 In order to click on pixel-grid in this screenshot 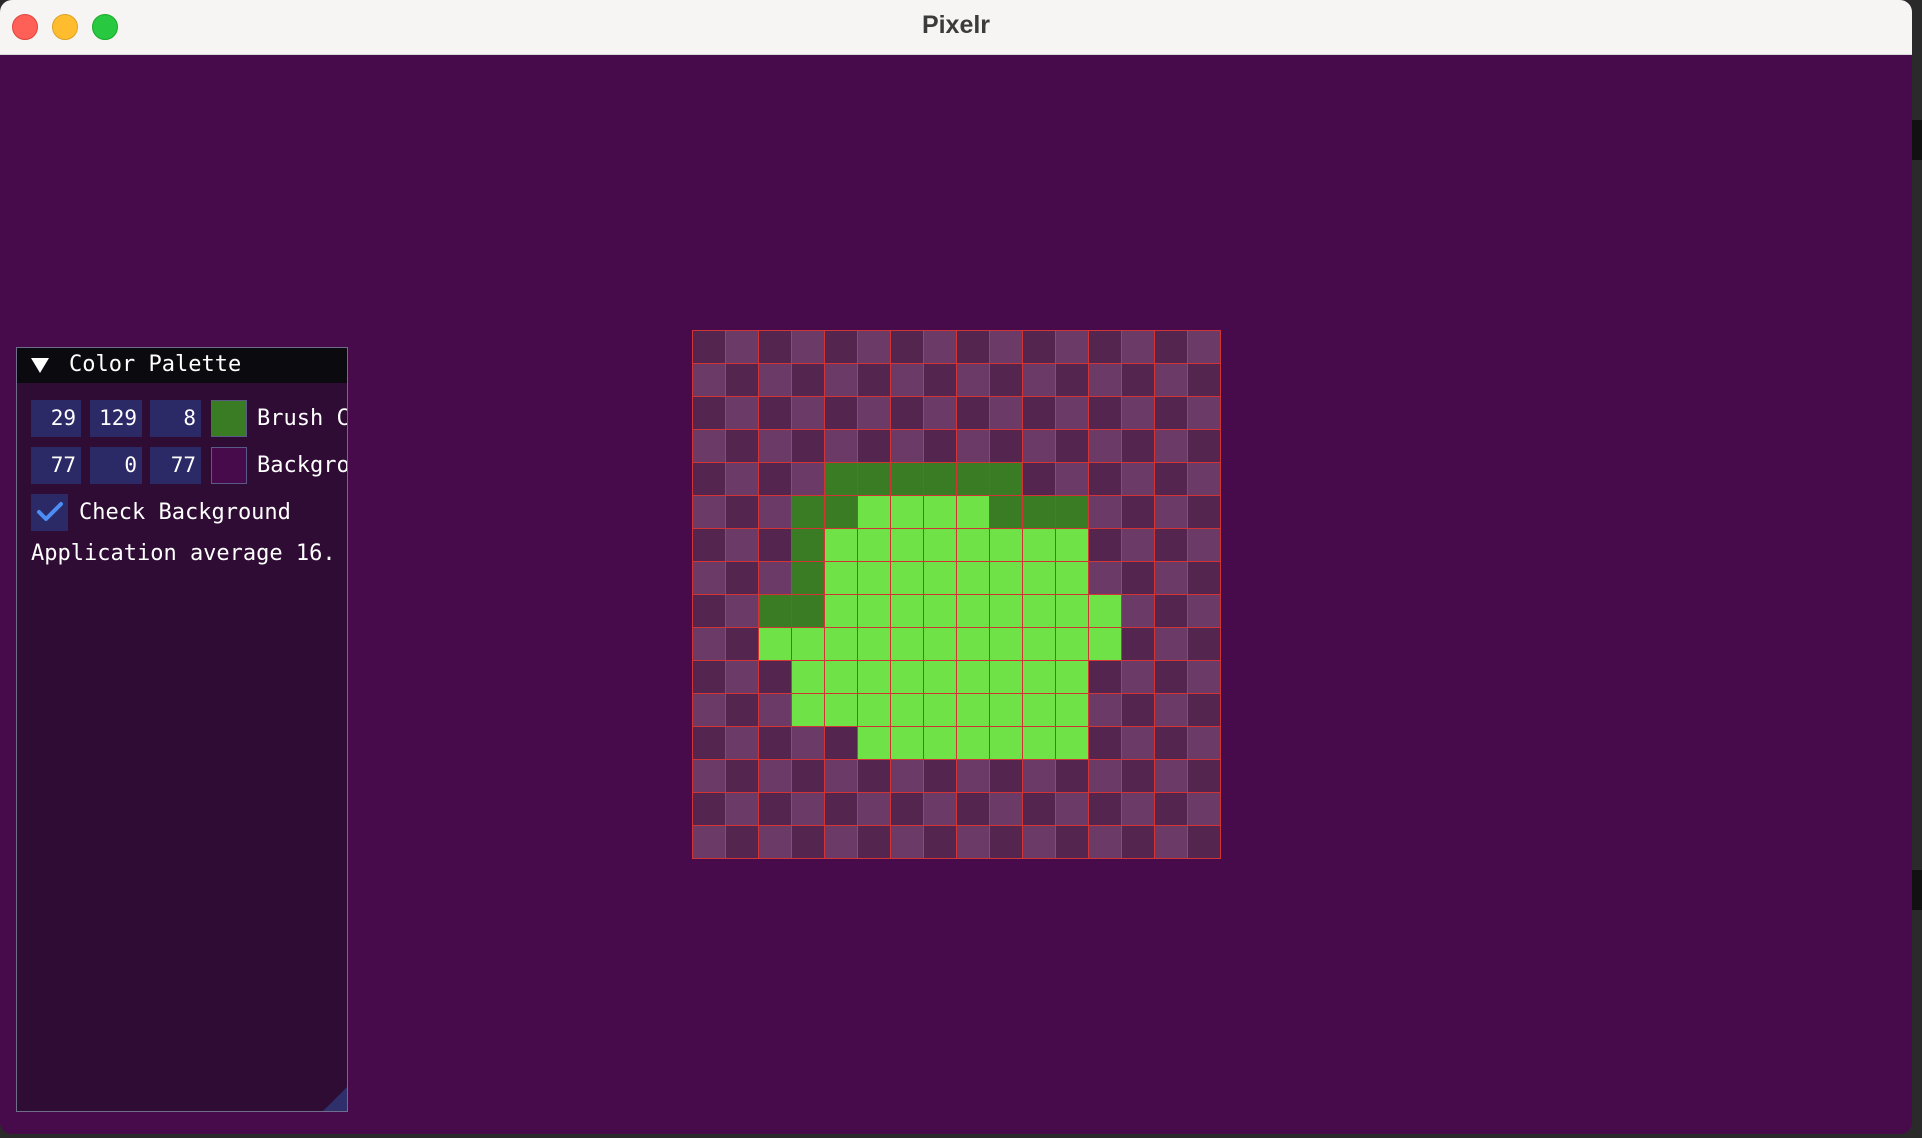, I will do `click(956, 594)`.